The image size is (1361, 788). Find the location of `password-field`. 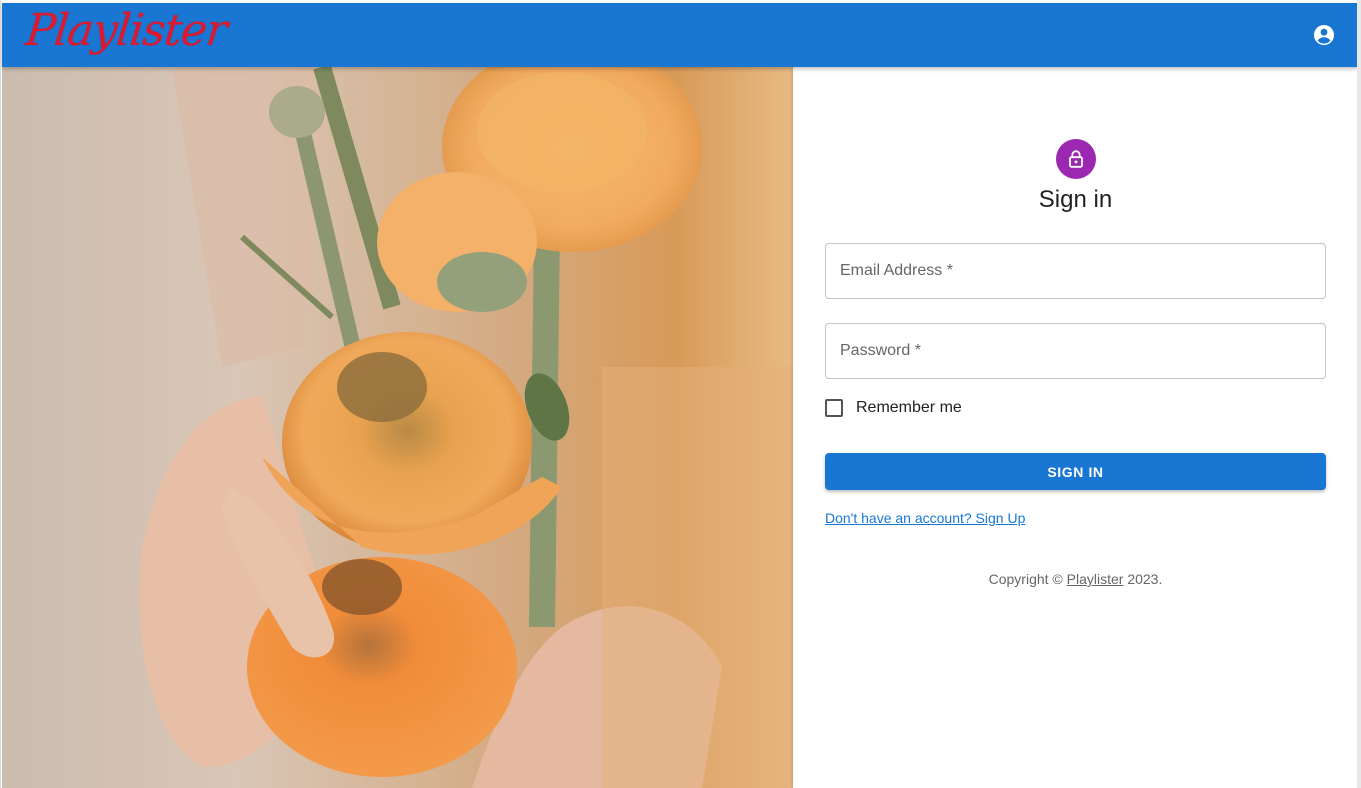

password-field is located at coordinates (1075, 351).